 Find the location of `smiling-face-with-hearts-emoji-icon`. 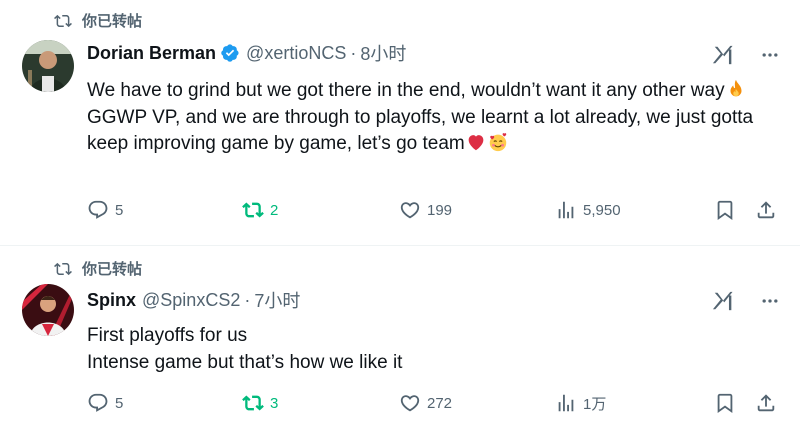

smiling-face-with-hearts-emoji-icon is located at coordinates (497, 142).